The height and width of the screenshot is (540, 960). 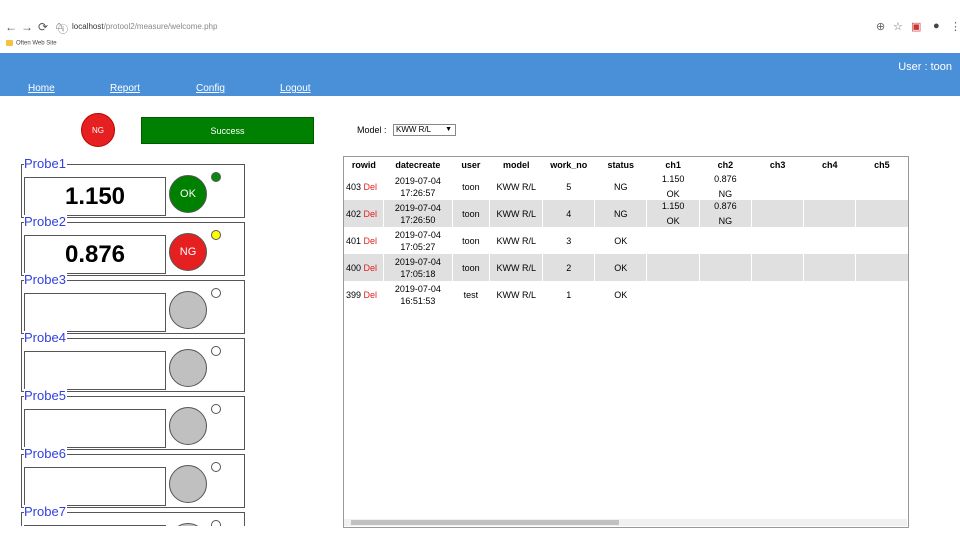 I want to click on probe-title: Probe5, so click(x=45, y=395).